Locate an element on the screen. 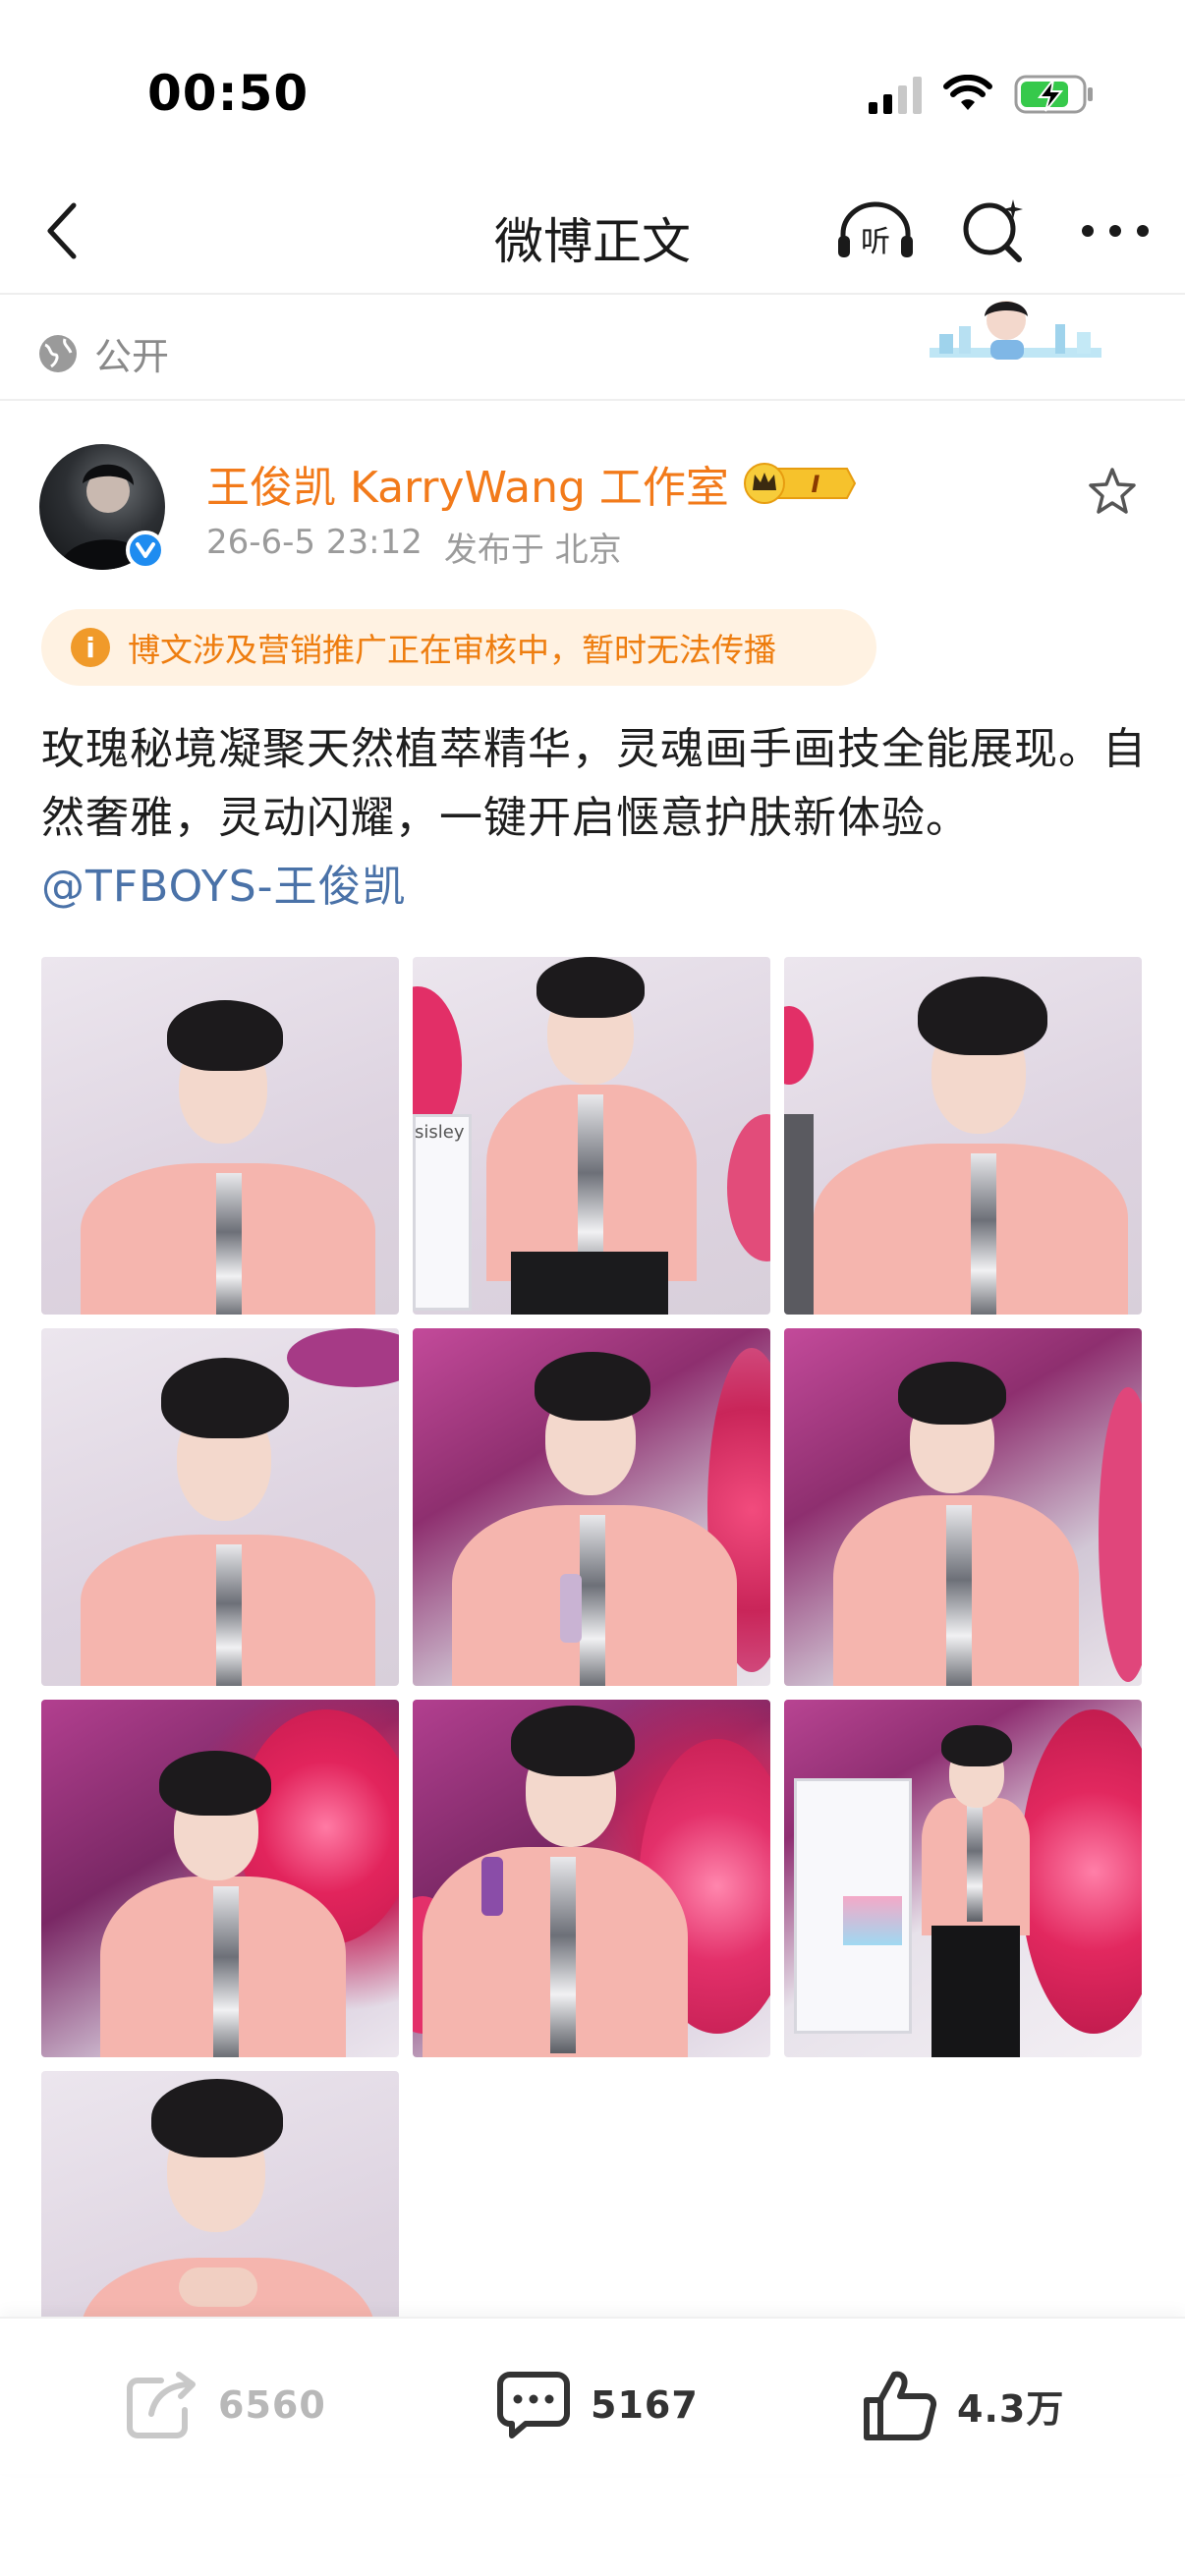 This screenshot has height=2576, width=1185. star-icon is located at coordinates (1112, 491).